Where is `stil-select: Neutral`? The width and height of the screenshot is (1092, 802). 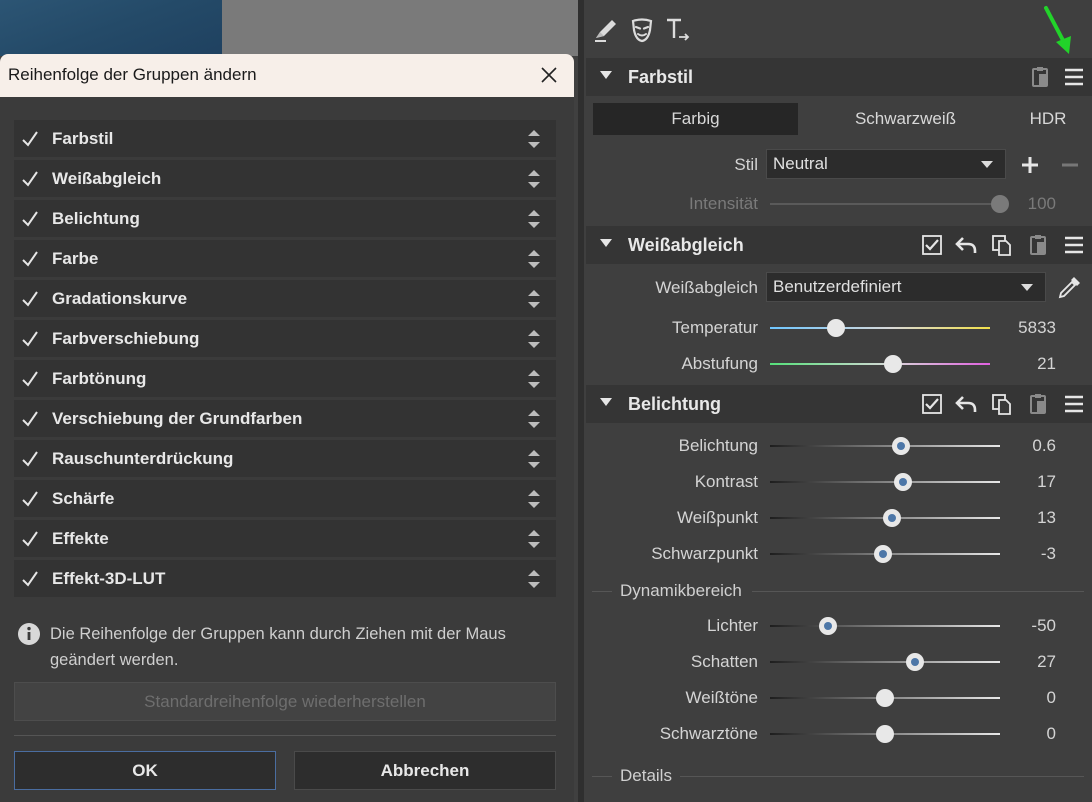 stil-select: Neutral is located at coordinates (886, 164).